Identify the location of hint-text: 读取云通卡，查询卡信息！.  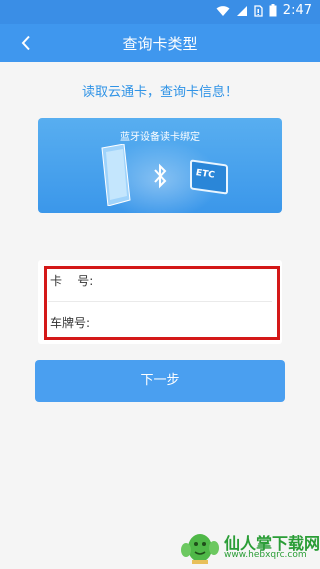
(159, 92).